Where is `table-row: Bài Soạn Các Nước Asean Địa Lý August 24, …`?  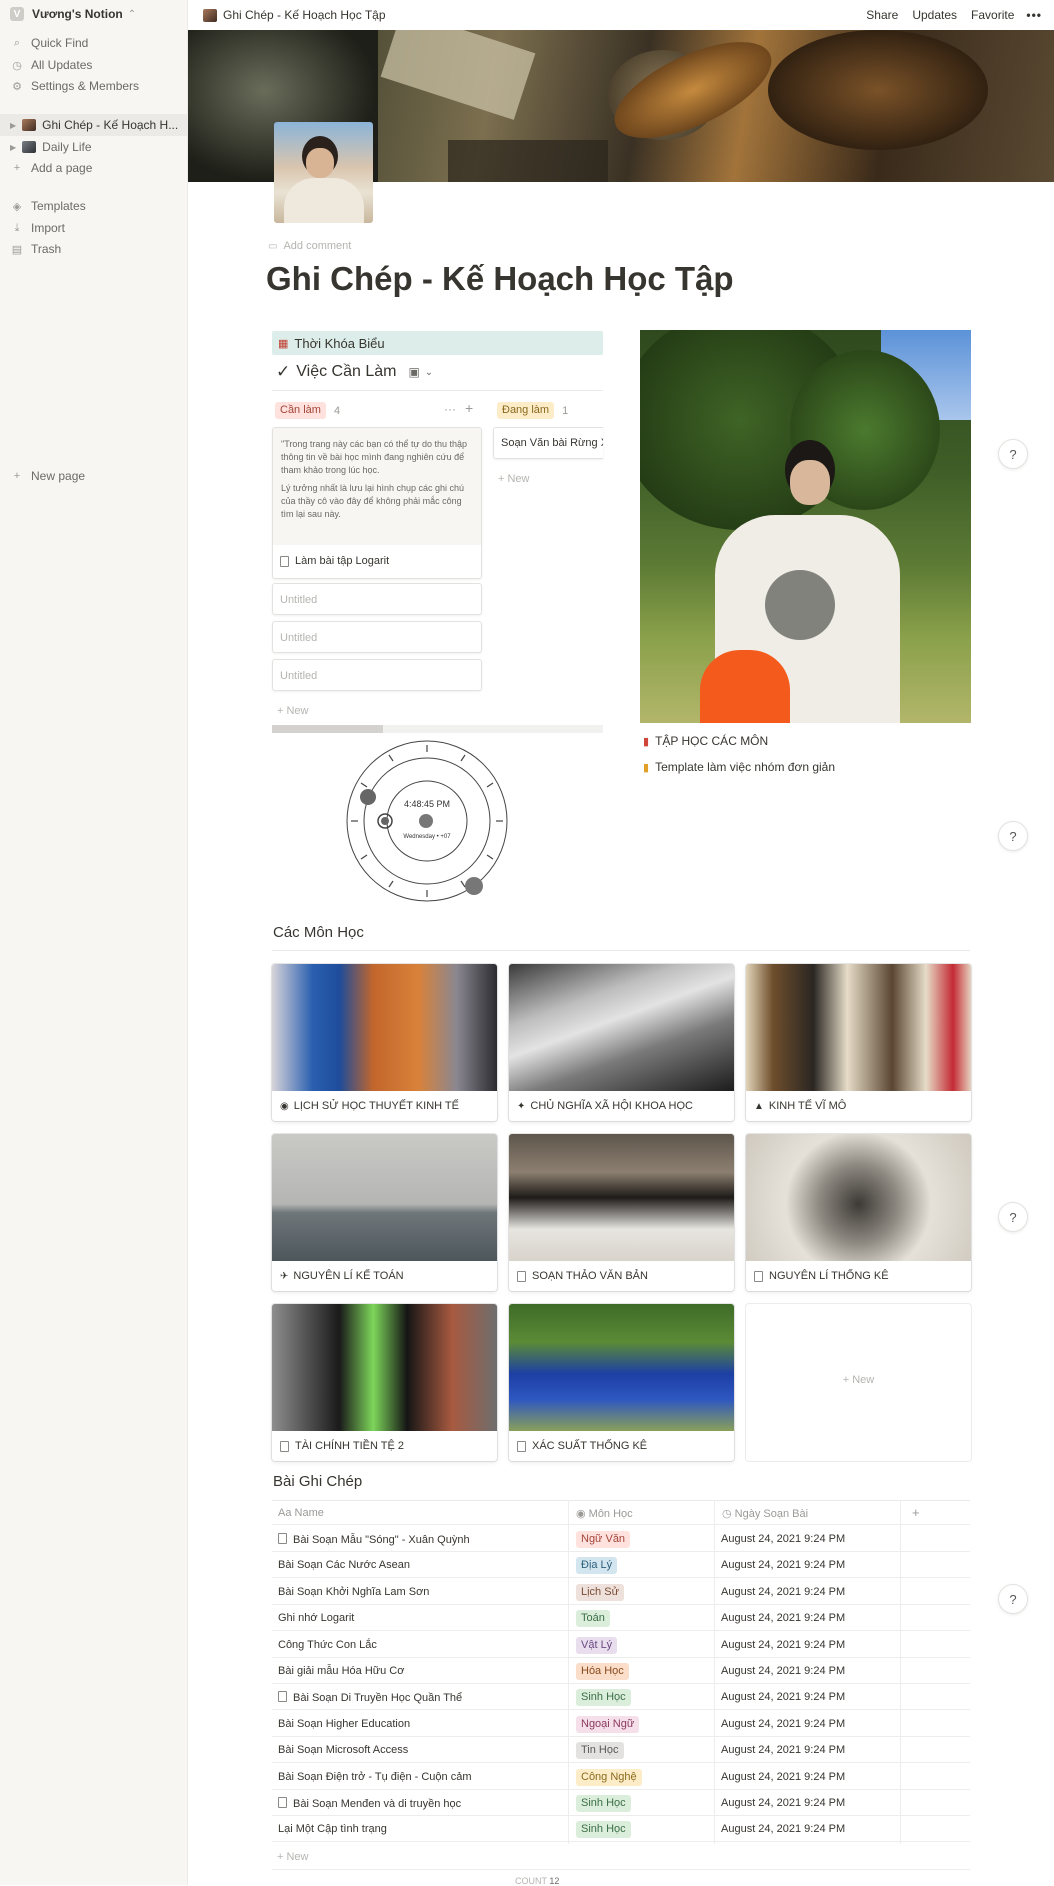
table-row: Bài Soạn Các Nước Asean Địa Lý August 24, … is located at coordinates (621, 1565).